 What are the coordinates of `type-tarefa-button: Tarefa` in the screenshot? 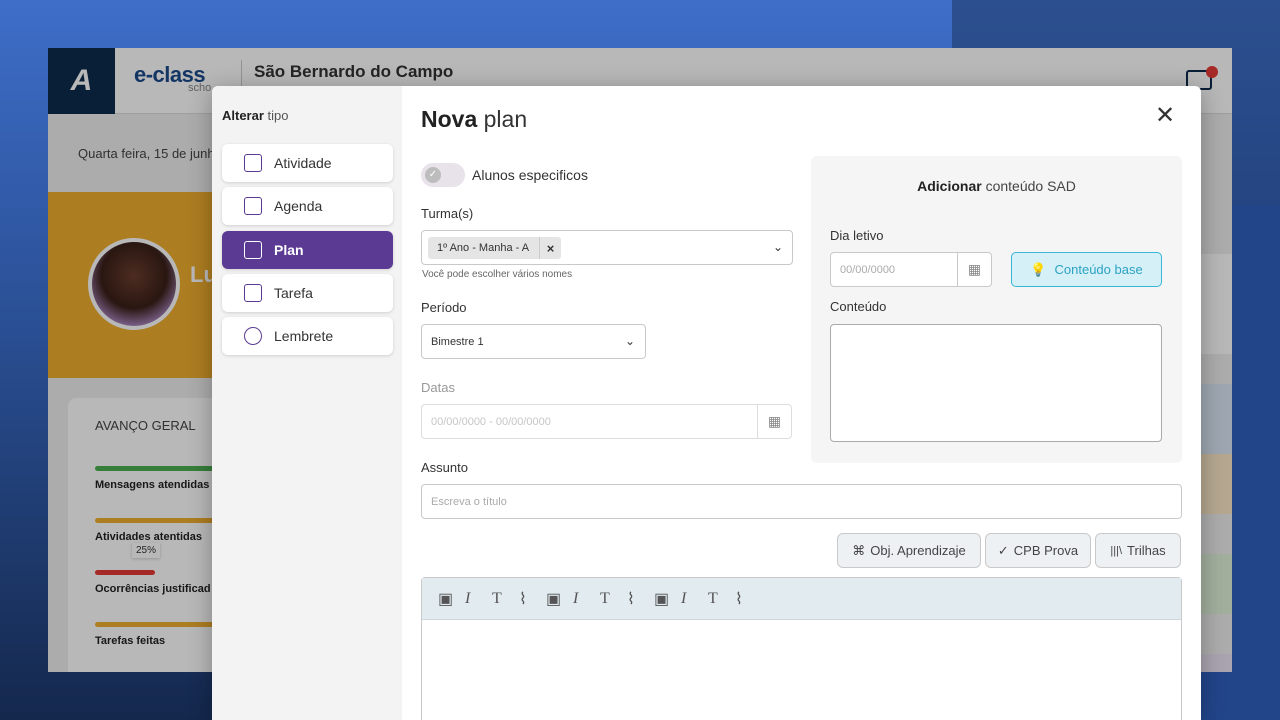 It's located at (307, 293).